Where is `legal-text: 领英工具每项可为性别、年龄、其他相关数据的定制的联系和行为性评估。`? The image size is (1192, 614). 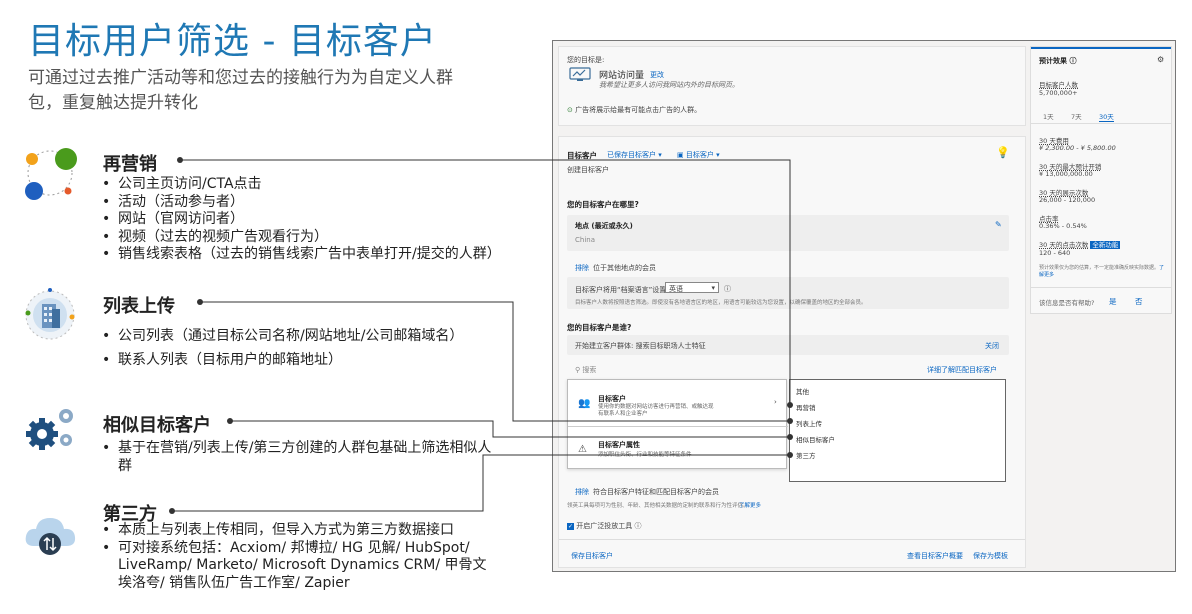
legal-text: 领英工具每项可为性别、年龄、其他相关数据的定制的联系和行为性评估。 is located at coordinates (658, 506).